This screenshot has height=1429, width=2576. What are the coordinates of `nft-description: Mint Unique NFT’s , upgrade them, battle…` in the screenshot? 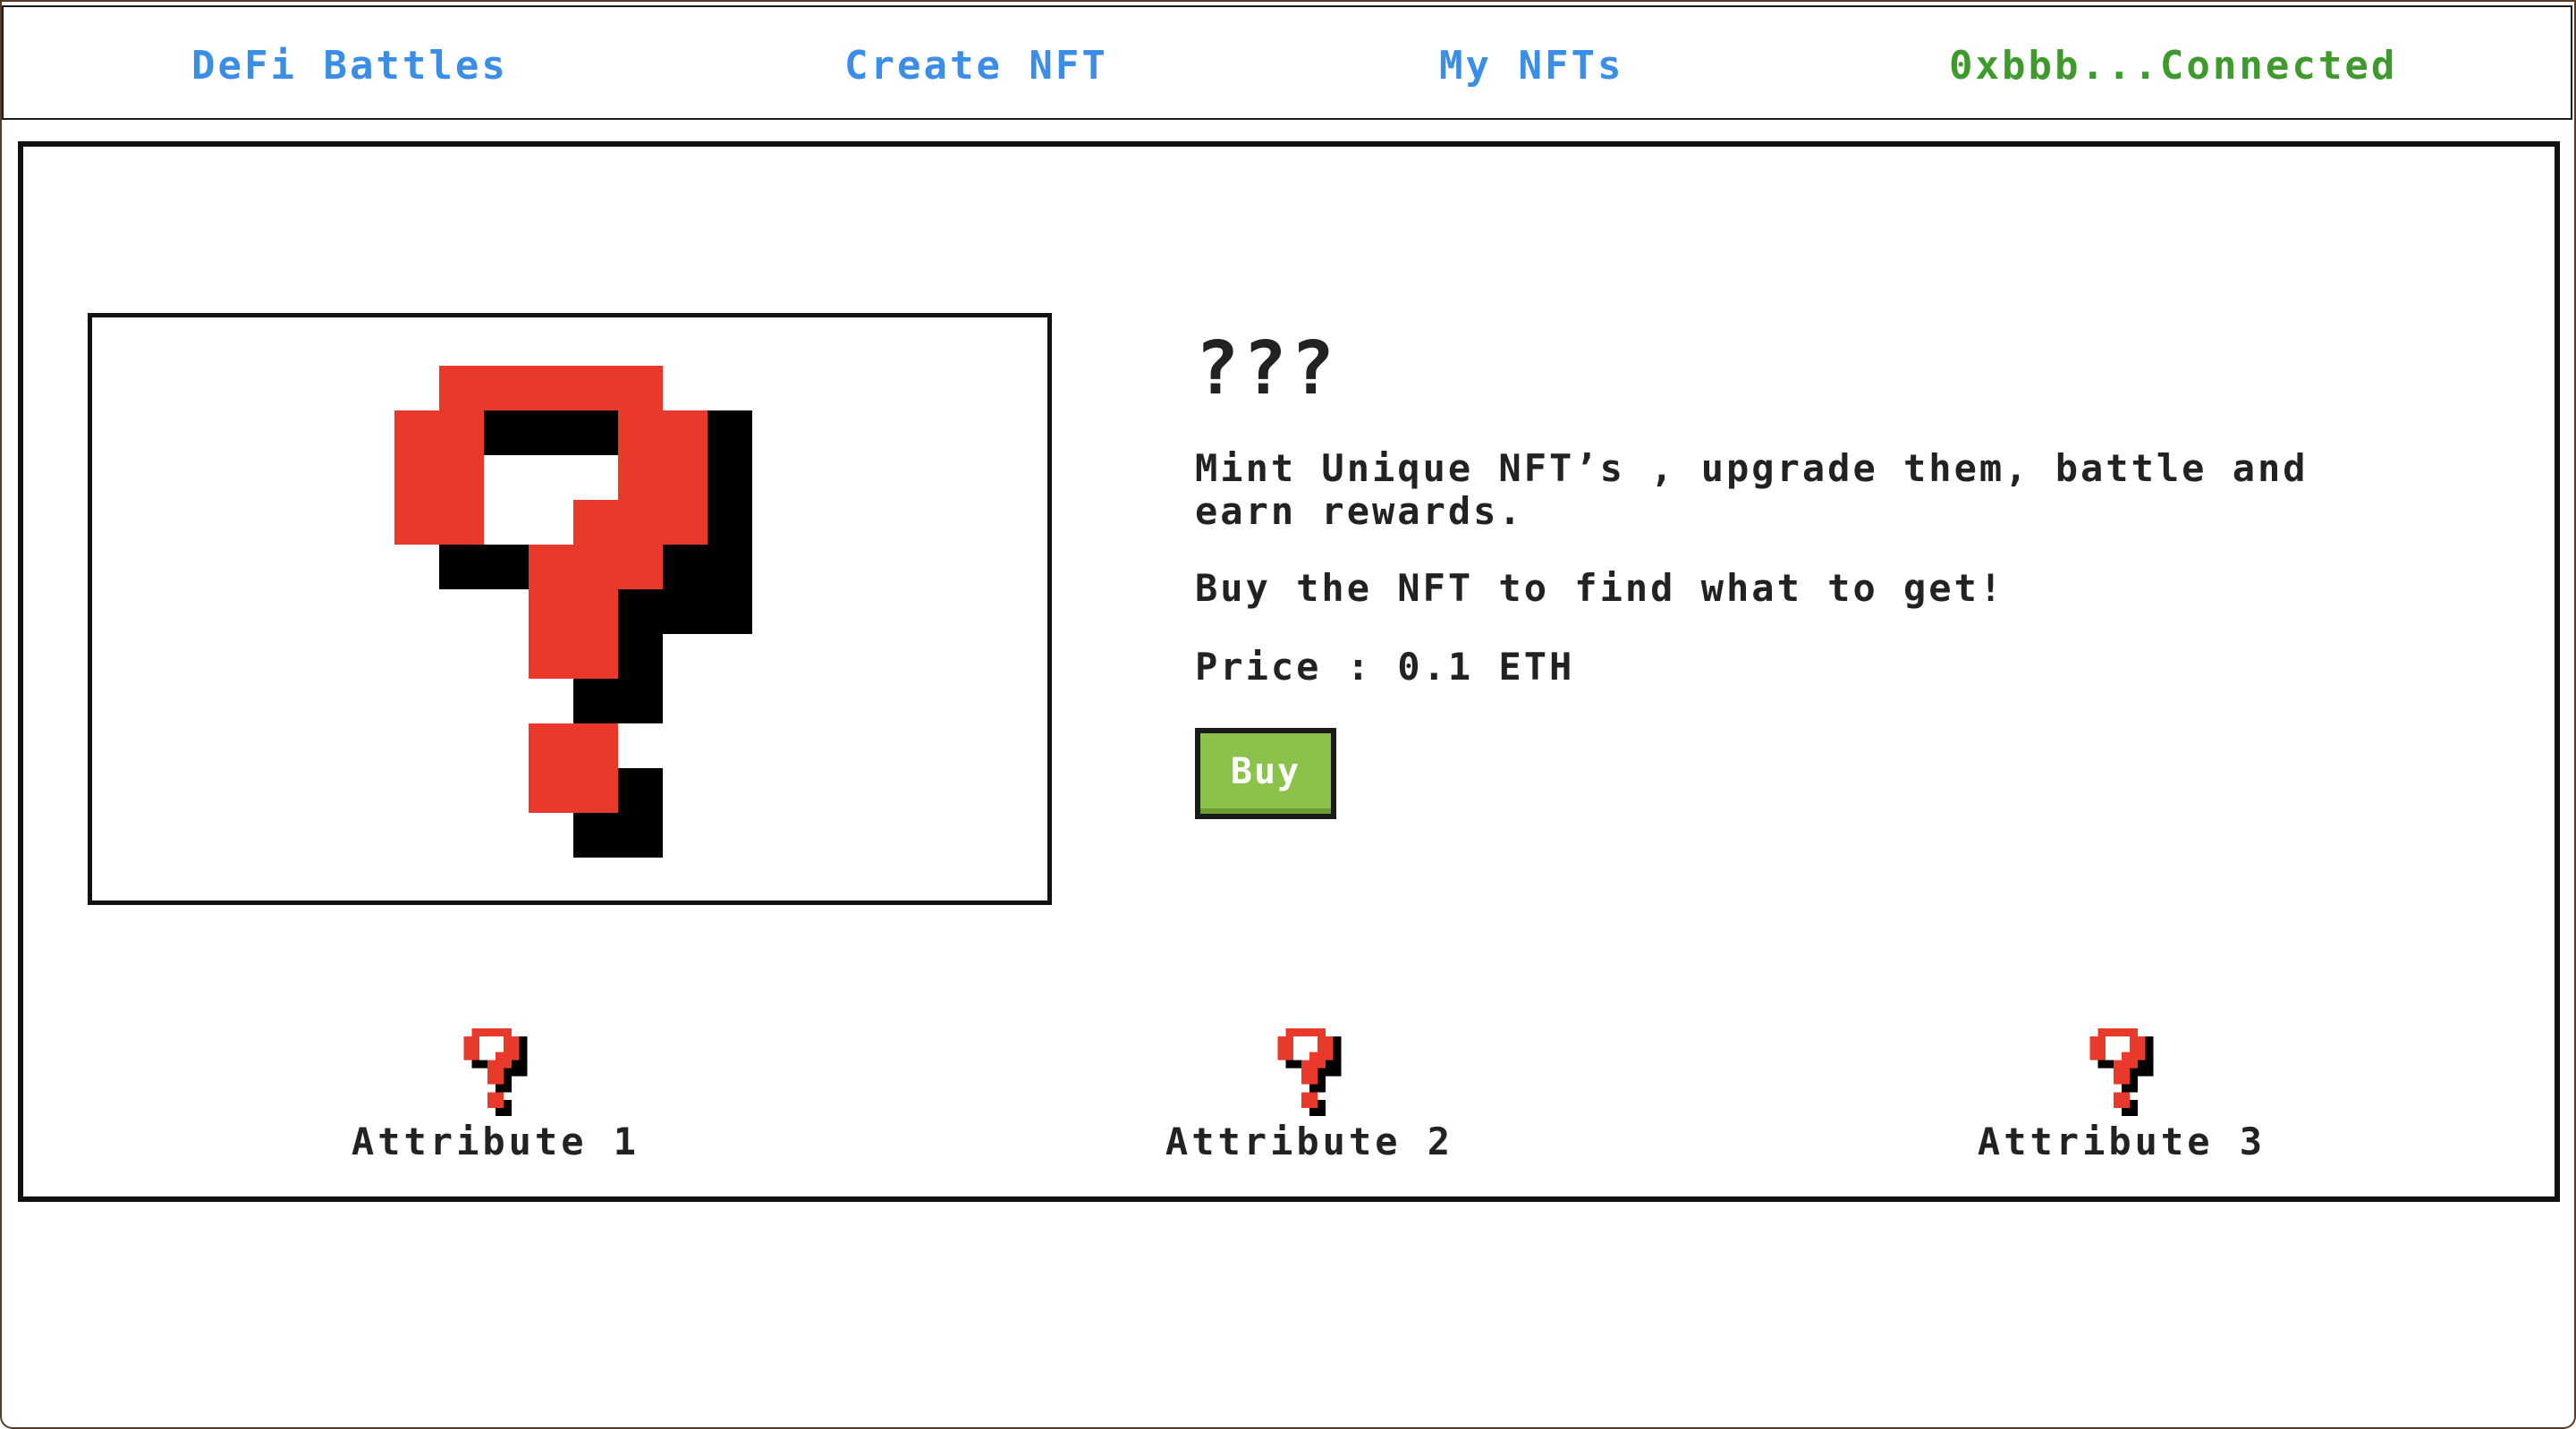 It's located at (1752, 489).